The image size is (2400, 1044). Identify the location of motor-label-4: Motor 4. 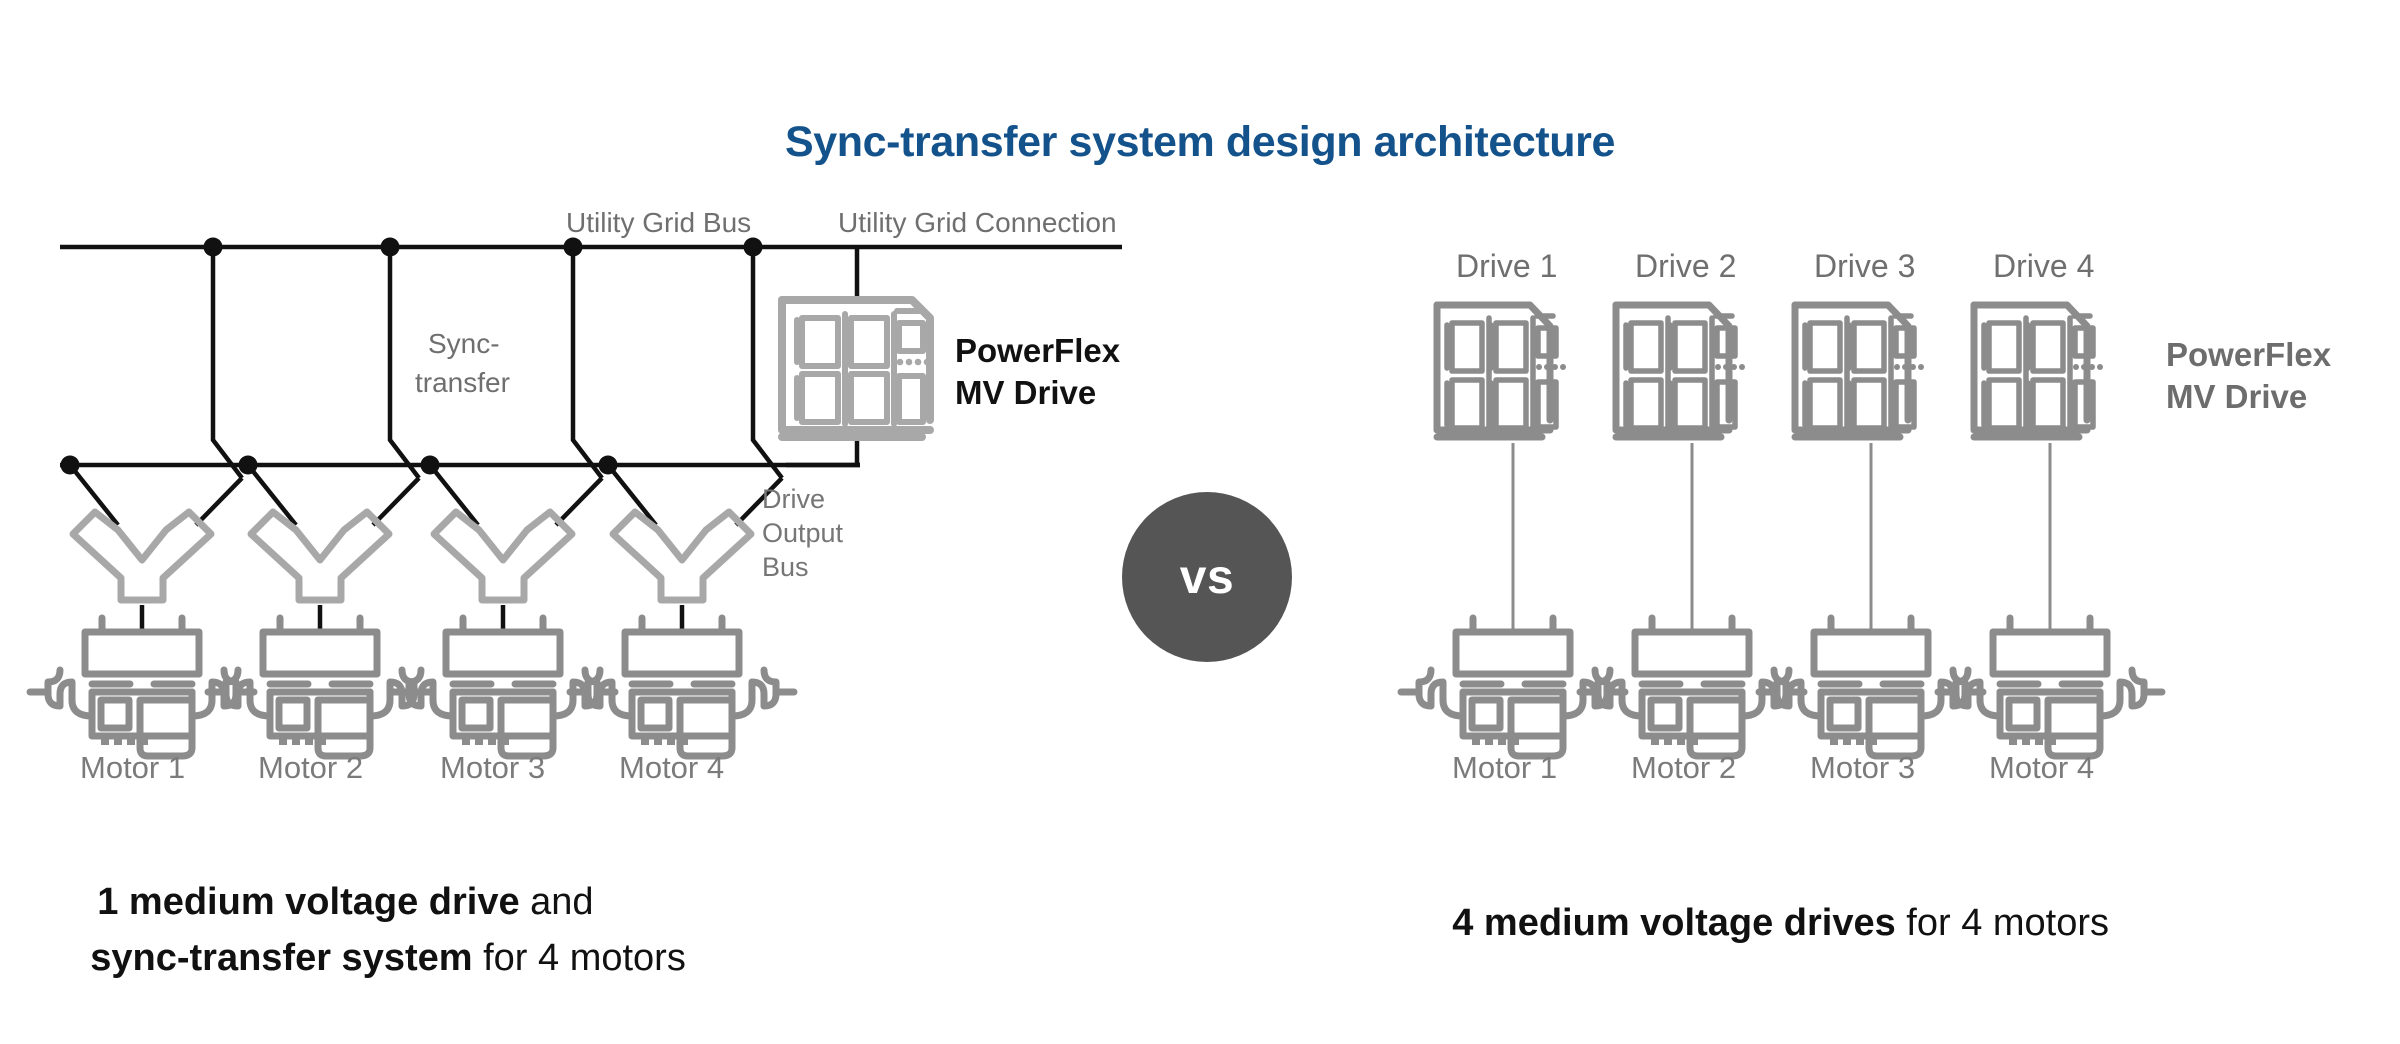
(672, 767).